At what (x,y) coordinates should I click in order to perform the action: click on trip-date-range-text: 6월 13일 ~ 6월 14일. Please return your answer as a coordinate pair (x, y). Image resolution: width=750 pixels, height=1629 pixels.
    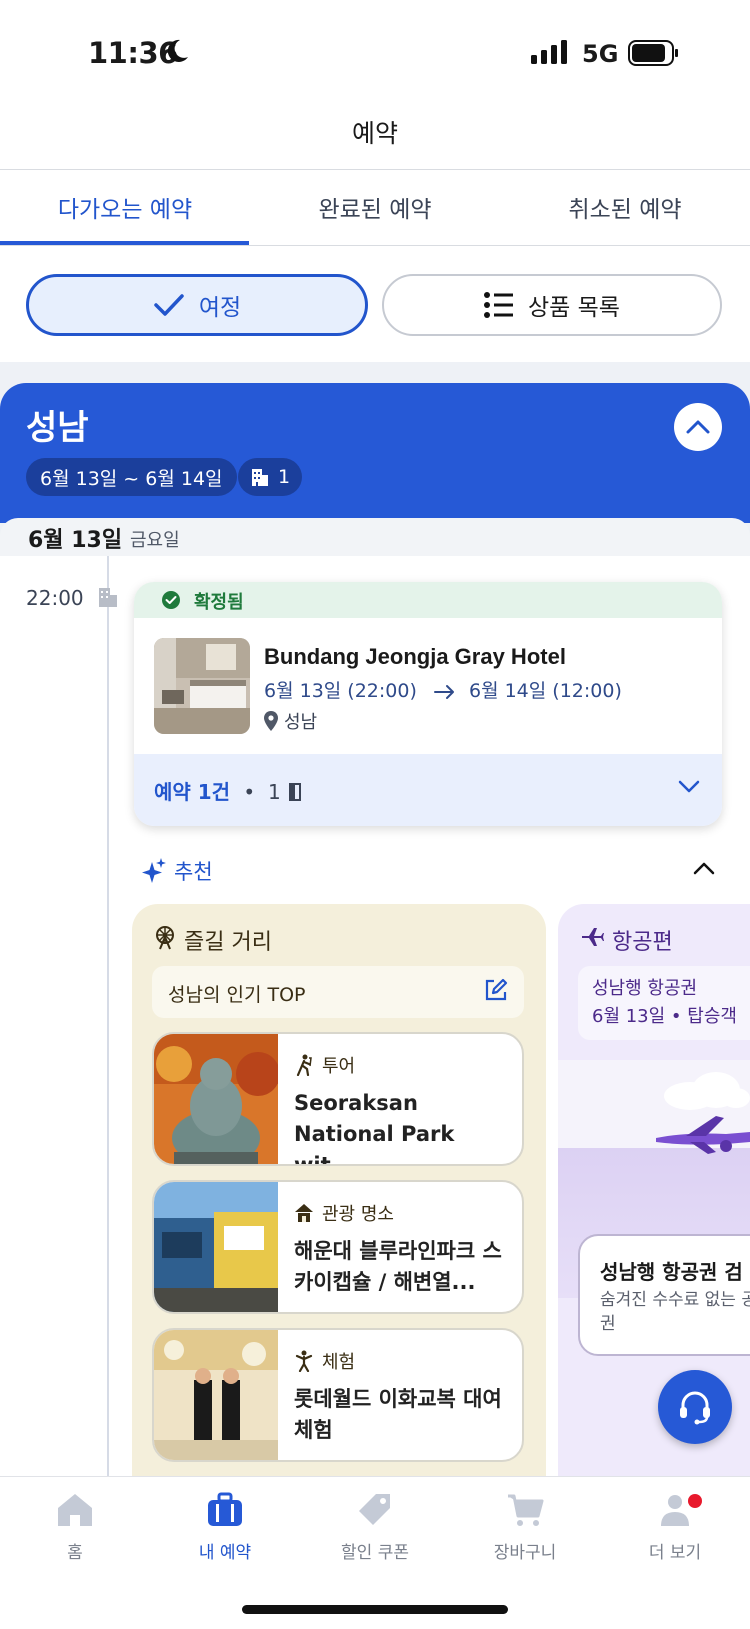
    Looking at the image, I should click on (131, 478).